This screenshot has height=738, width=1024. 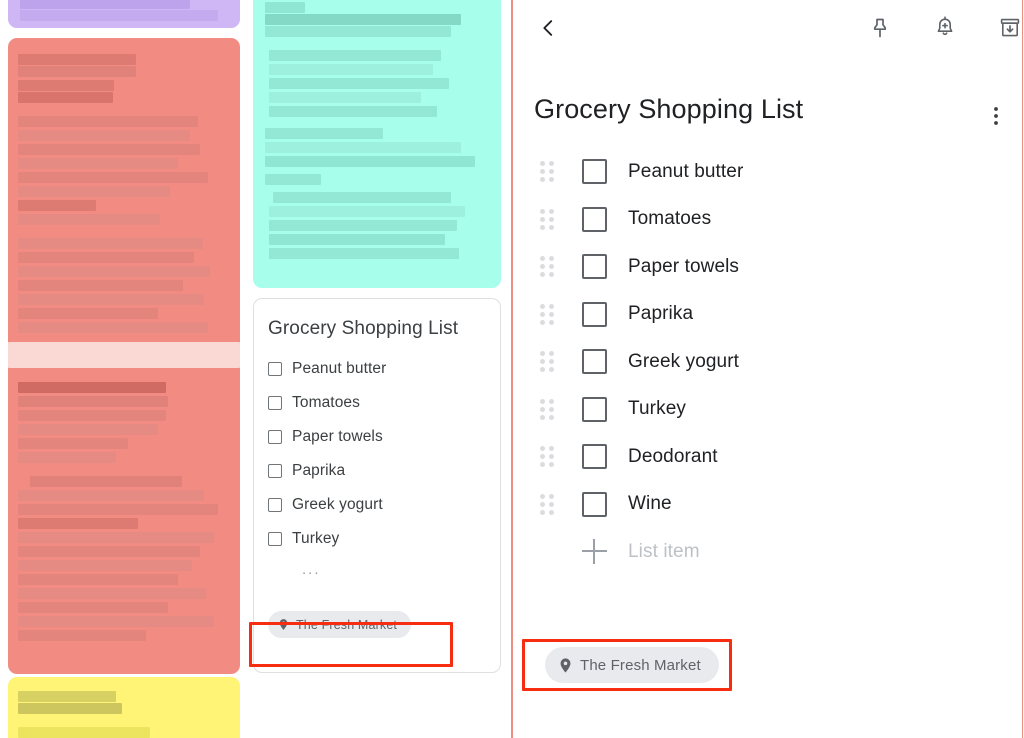 I want to click on detail-location-chip-wrap: The Fresh Market, so click(x=632, y=665).